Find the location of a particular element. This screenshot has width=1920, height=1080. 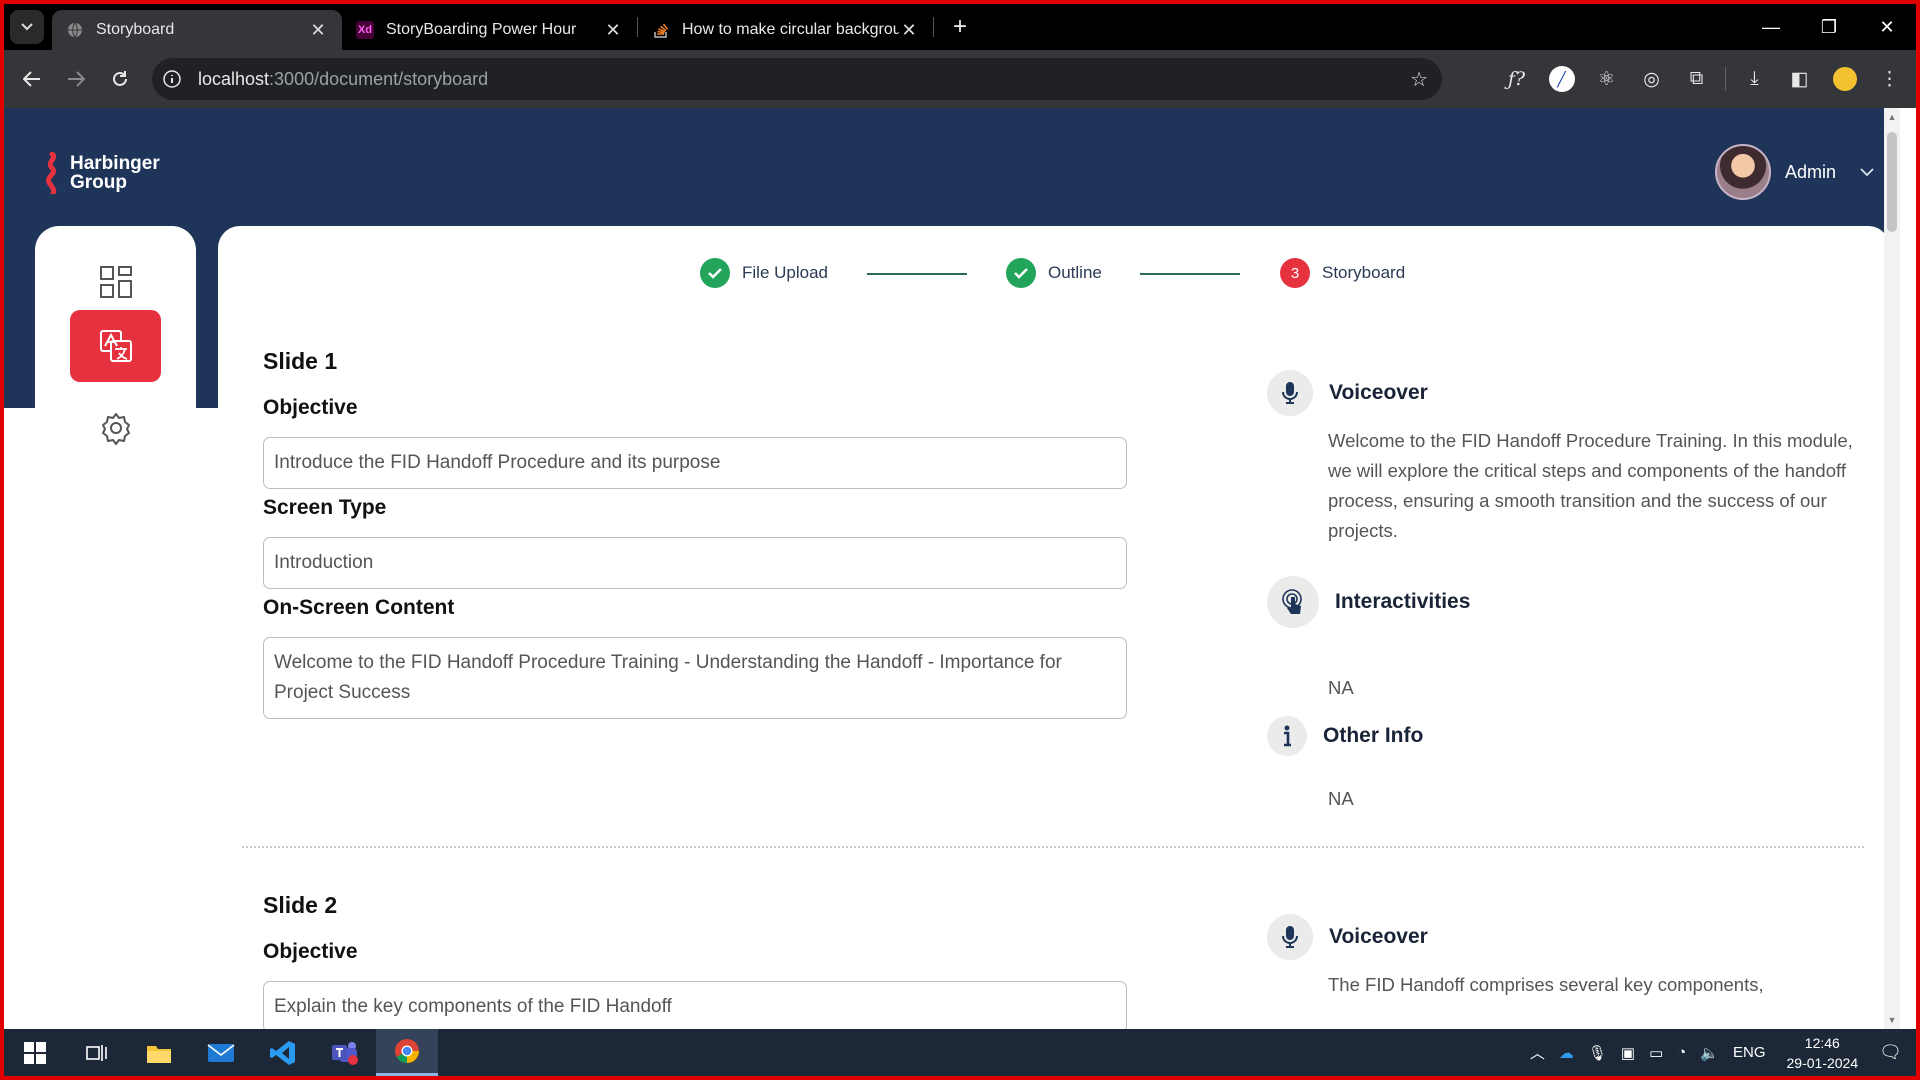

address-url: localhost:3000/document/storyboard is located at coordinates (343, 79).